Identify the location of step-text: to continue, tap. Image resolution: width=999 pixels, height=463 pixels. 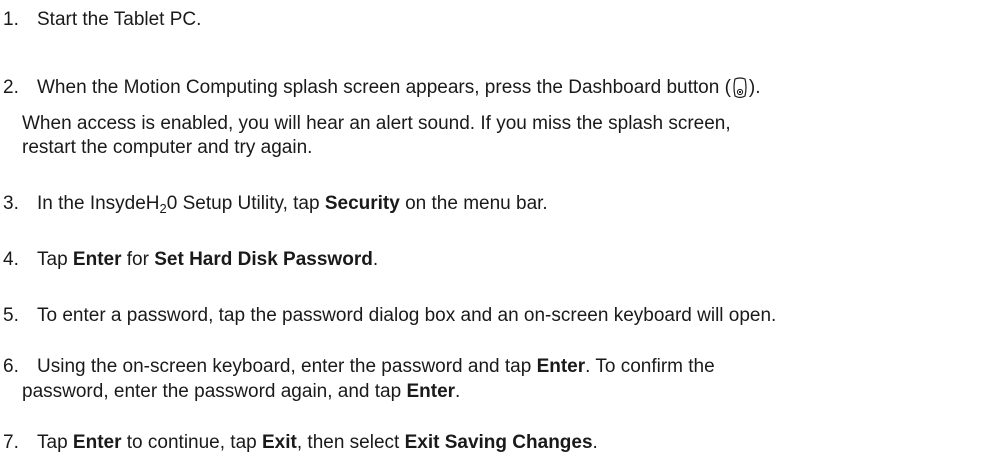
(191, 442).